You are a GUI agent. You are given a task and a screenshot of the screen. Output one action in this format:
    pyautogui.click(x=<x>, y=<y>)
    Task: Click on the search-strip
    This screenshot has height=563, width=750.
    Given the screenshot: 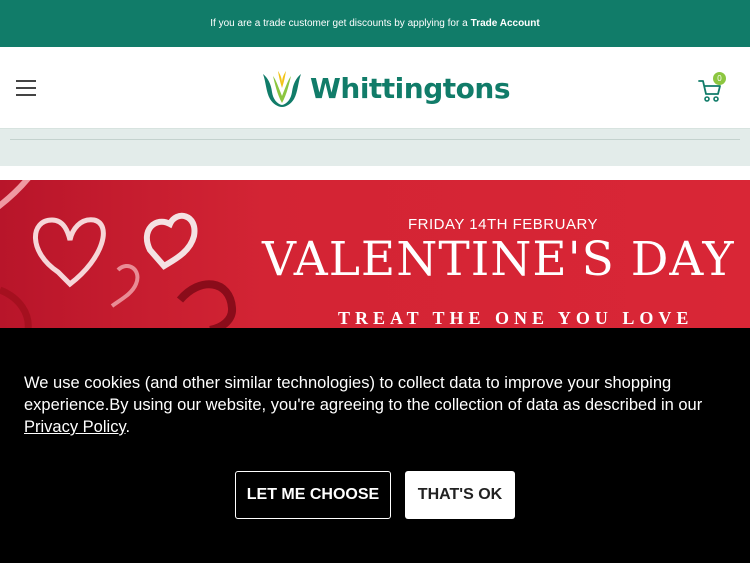 What is the action you would take?
    pyautogui.click(x=375, y=147)
    